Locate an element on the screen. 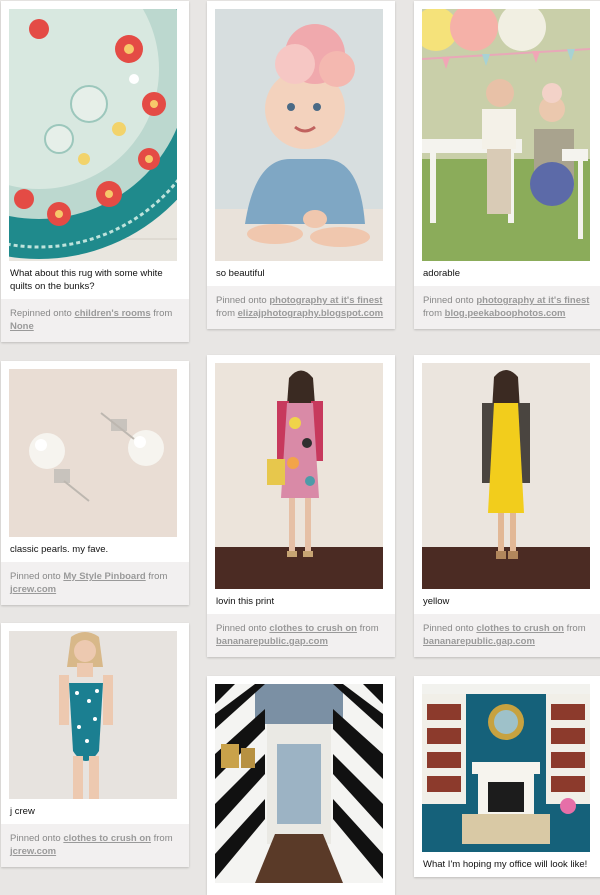 This screenshot has height=895, width=600. pin-caption: j crew is located at coordinates (95, 811).